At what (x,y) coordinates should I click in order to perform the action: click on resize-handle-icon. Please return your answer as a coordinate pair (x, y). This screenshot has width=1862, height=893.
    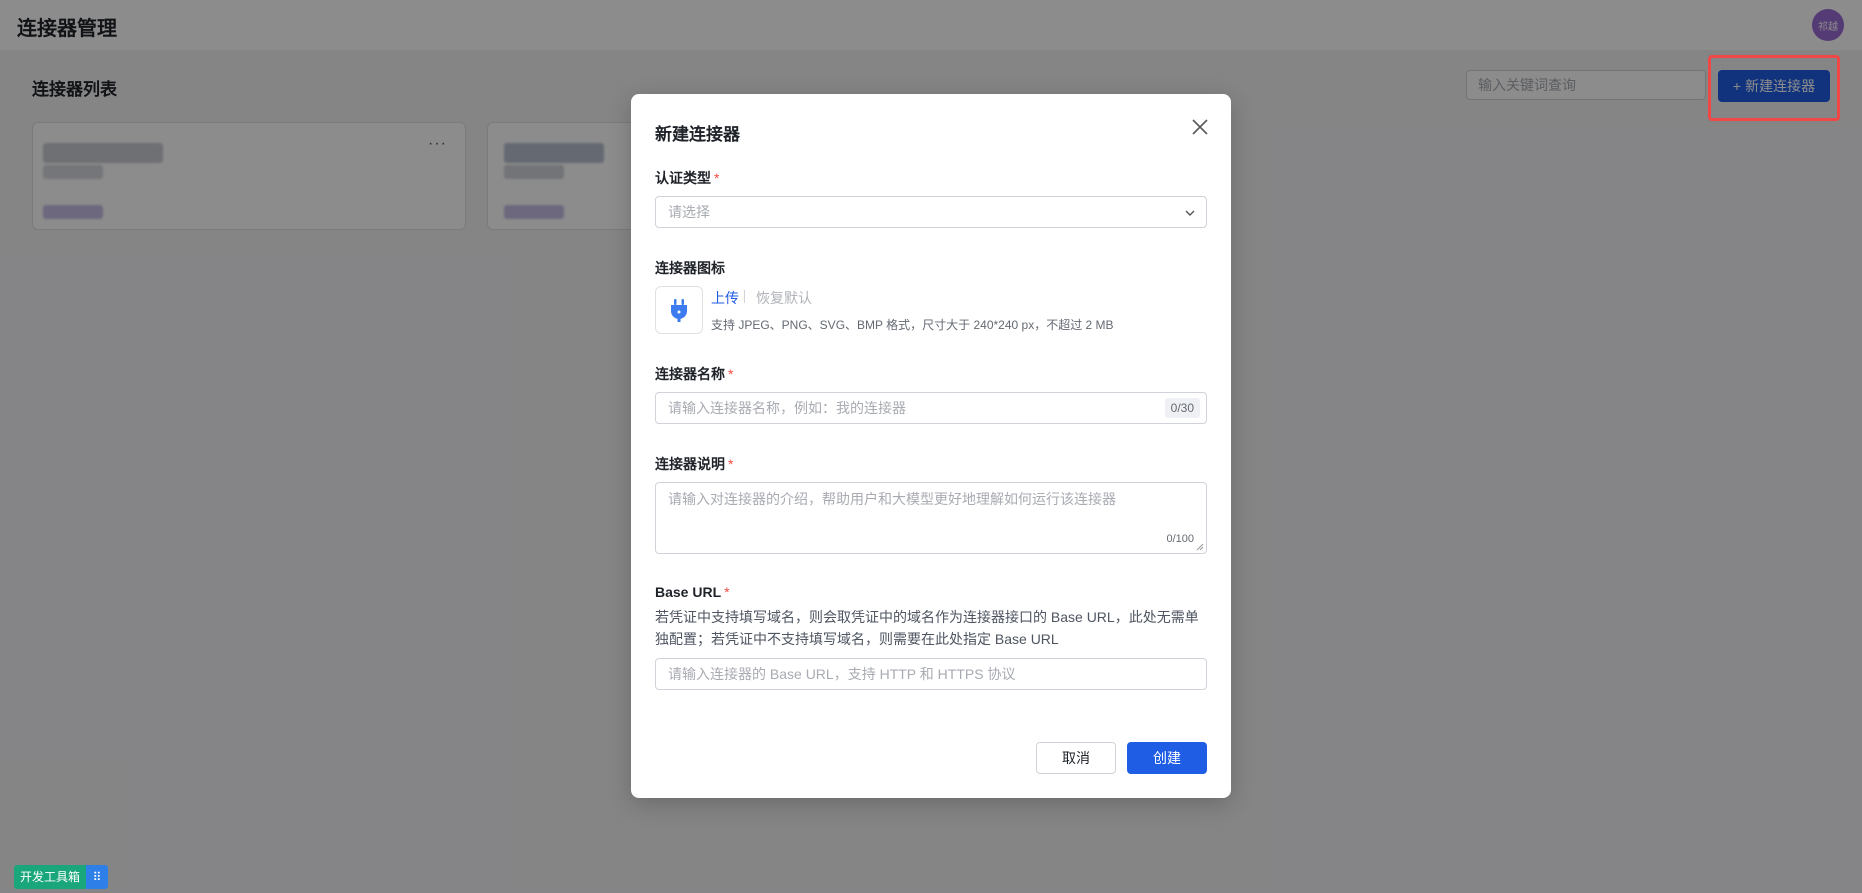
    Looking at the image, I should click on (1200, 547).